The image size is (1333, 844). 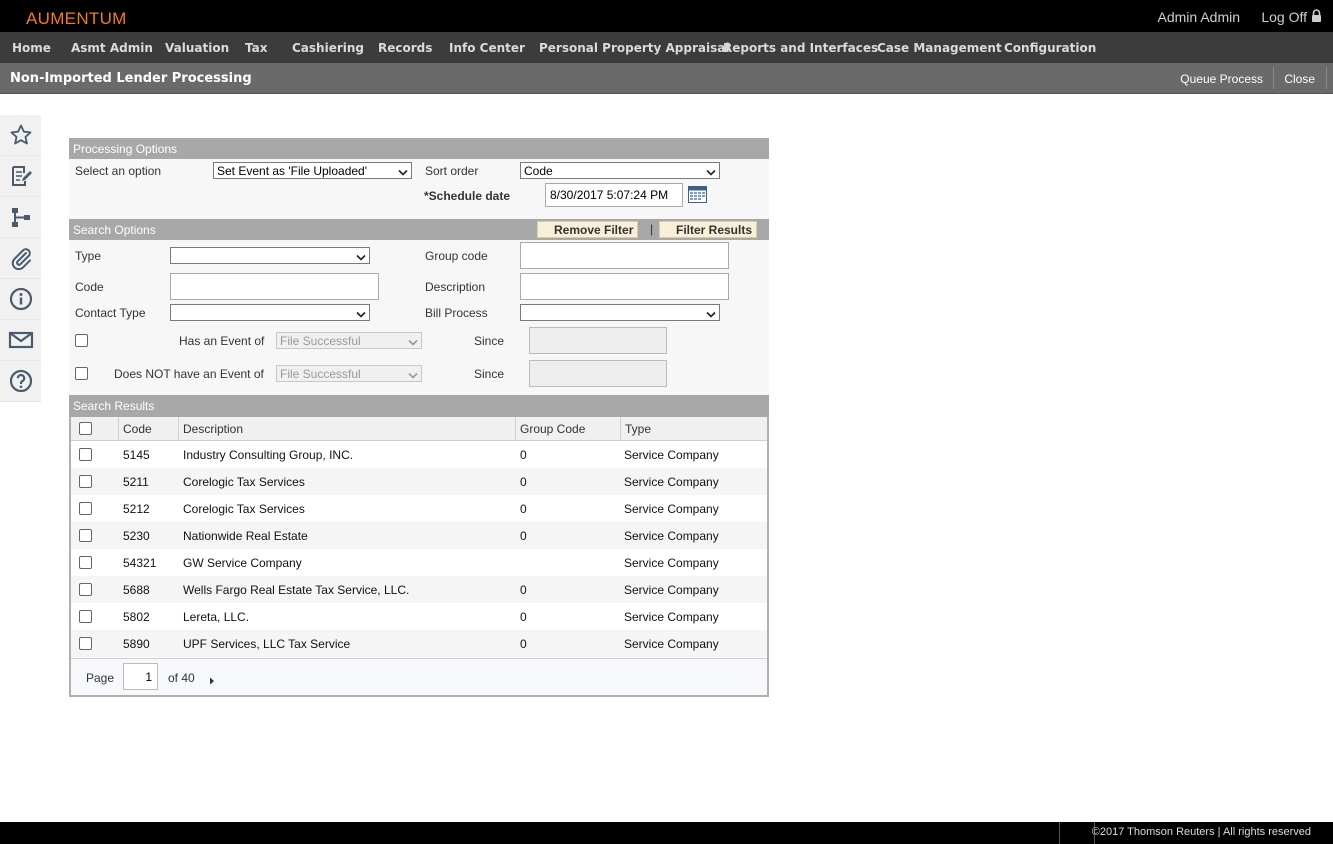 I want to click on has-event-dropdown: File Successful, so click(x=349, y=340).